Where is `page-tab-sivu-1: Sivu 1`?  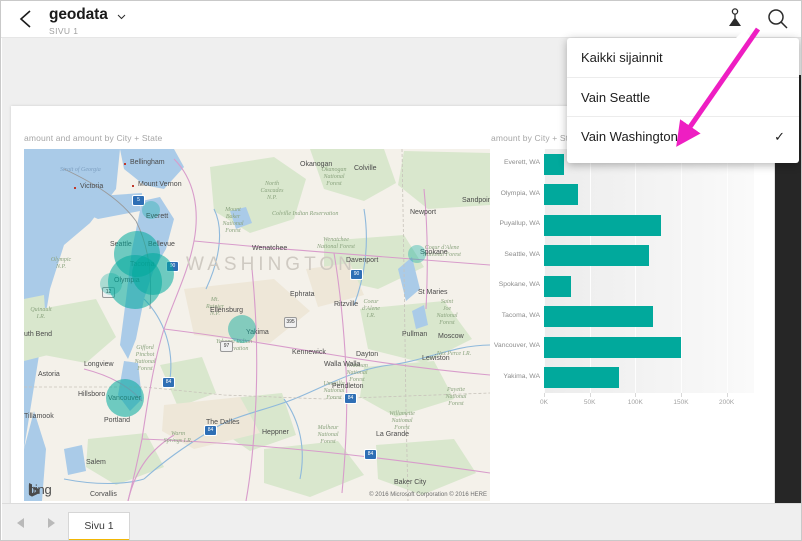 page-tab-sivu-1: Sivu 1 is located at coordinates (99, 526).